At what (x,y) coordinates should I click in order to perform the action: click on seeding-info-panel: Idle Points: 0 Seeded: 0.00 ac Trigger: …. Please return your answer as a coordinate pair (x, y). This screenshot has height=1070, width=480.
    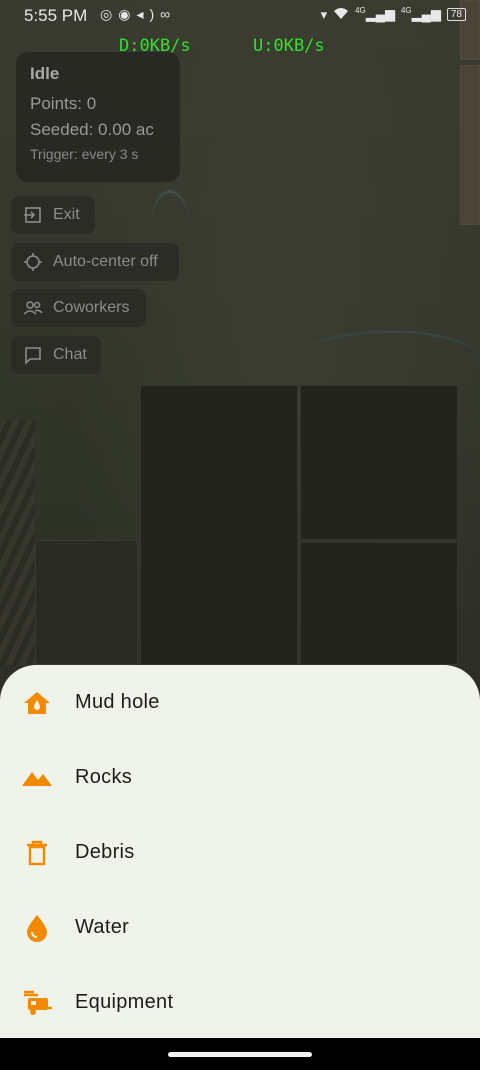
    Looking at the image, I should click on (98, 117).